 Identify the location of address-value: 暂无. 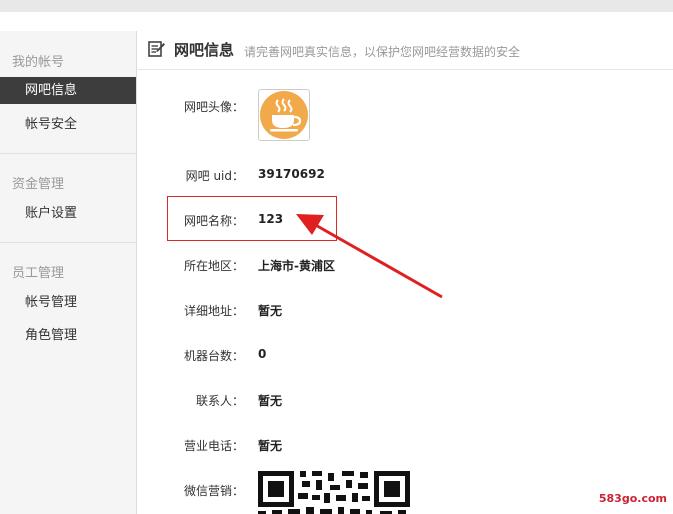
(270, 311).